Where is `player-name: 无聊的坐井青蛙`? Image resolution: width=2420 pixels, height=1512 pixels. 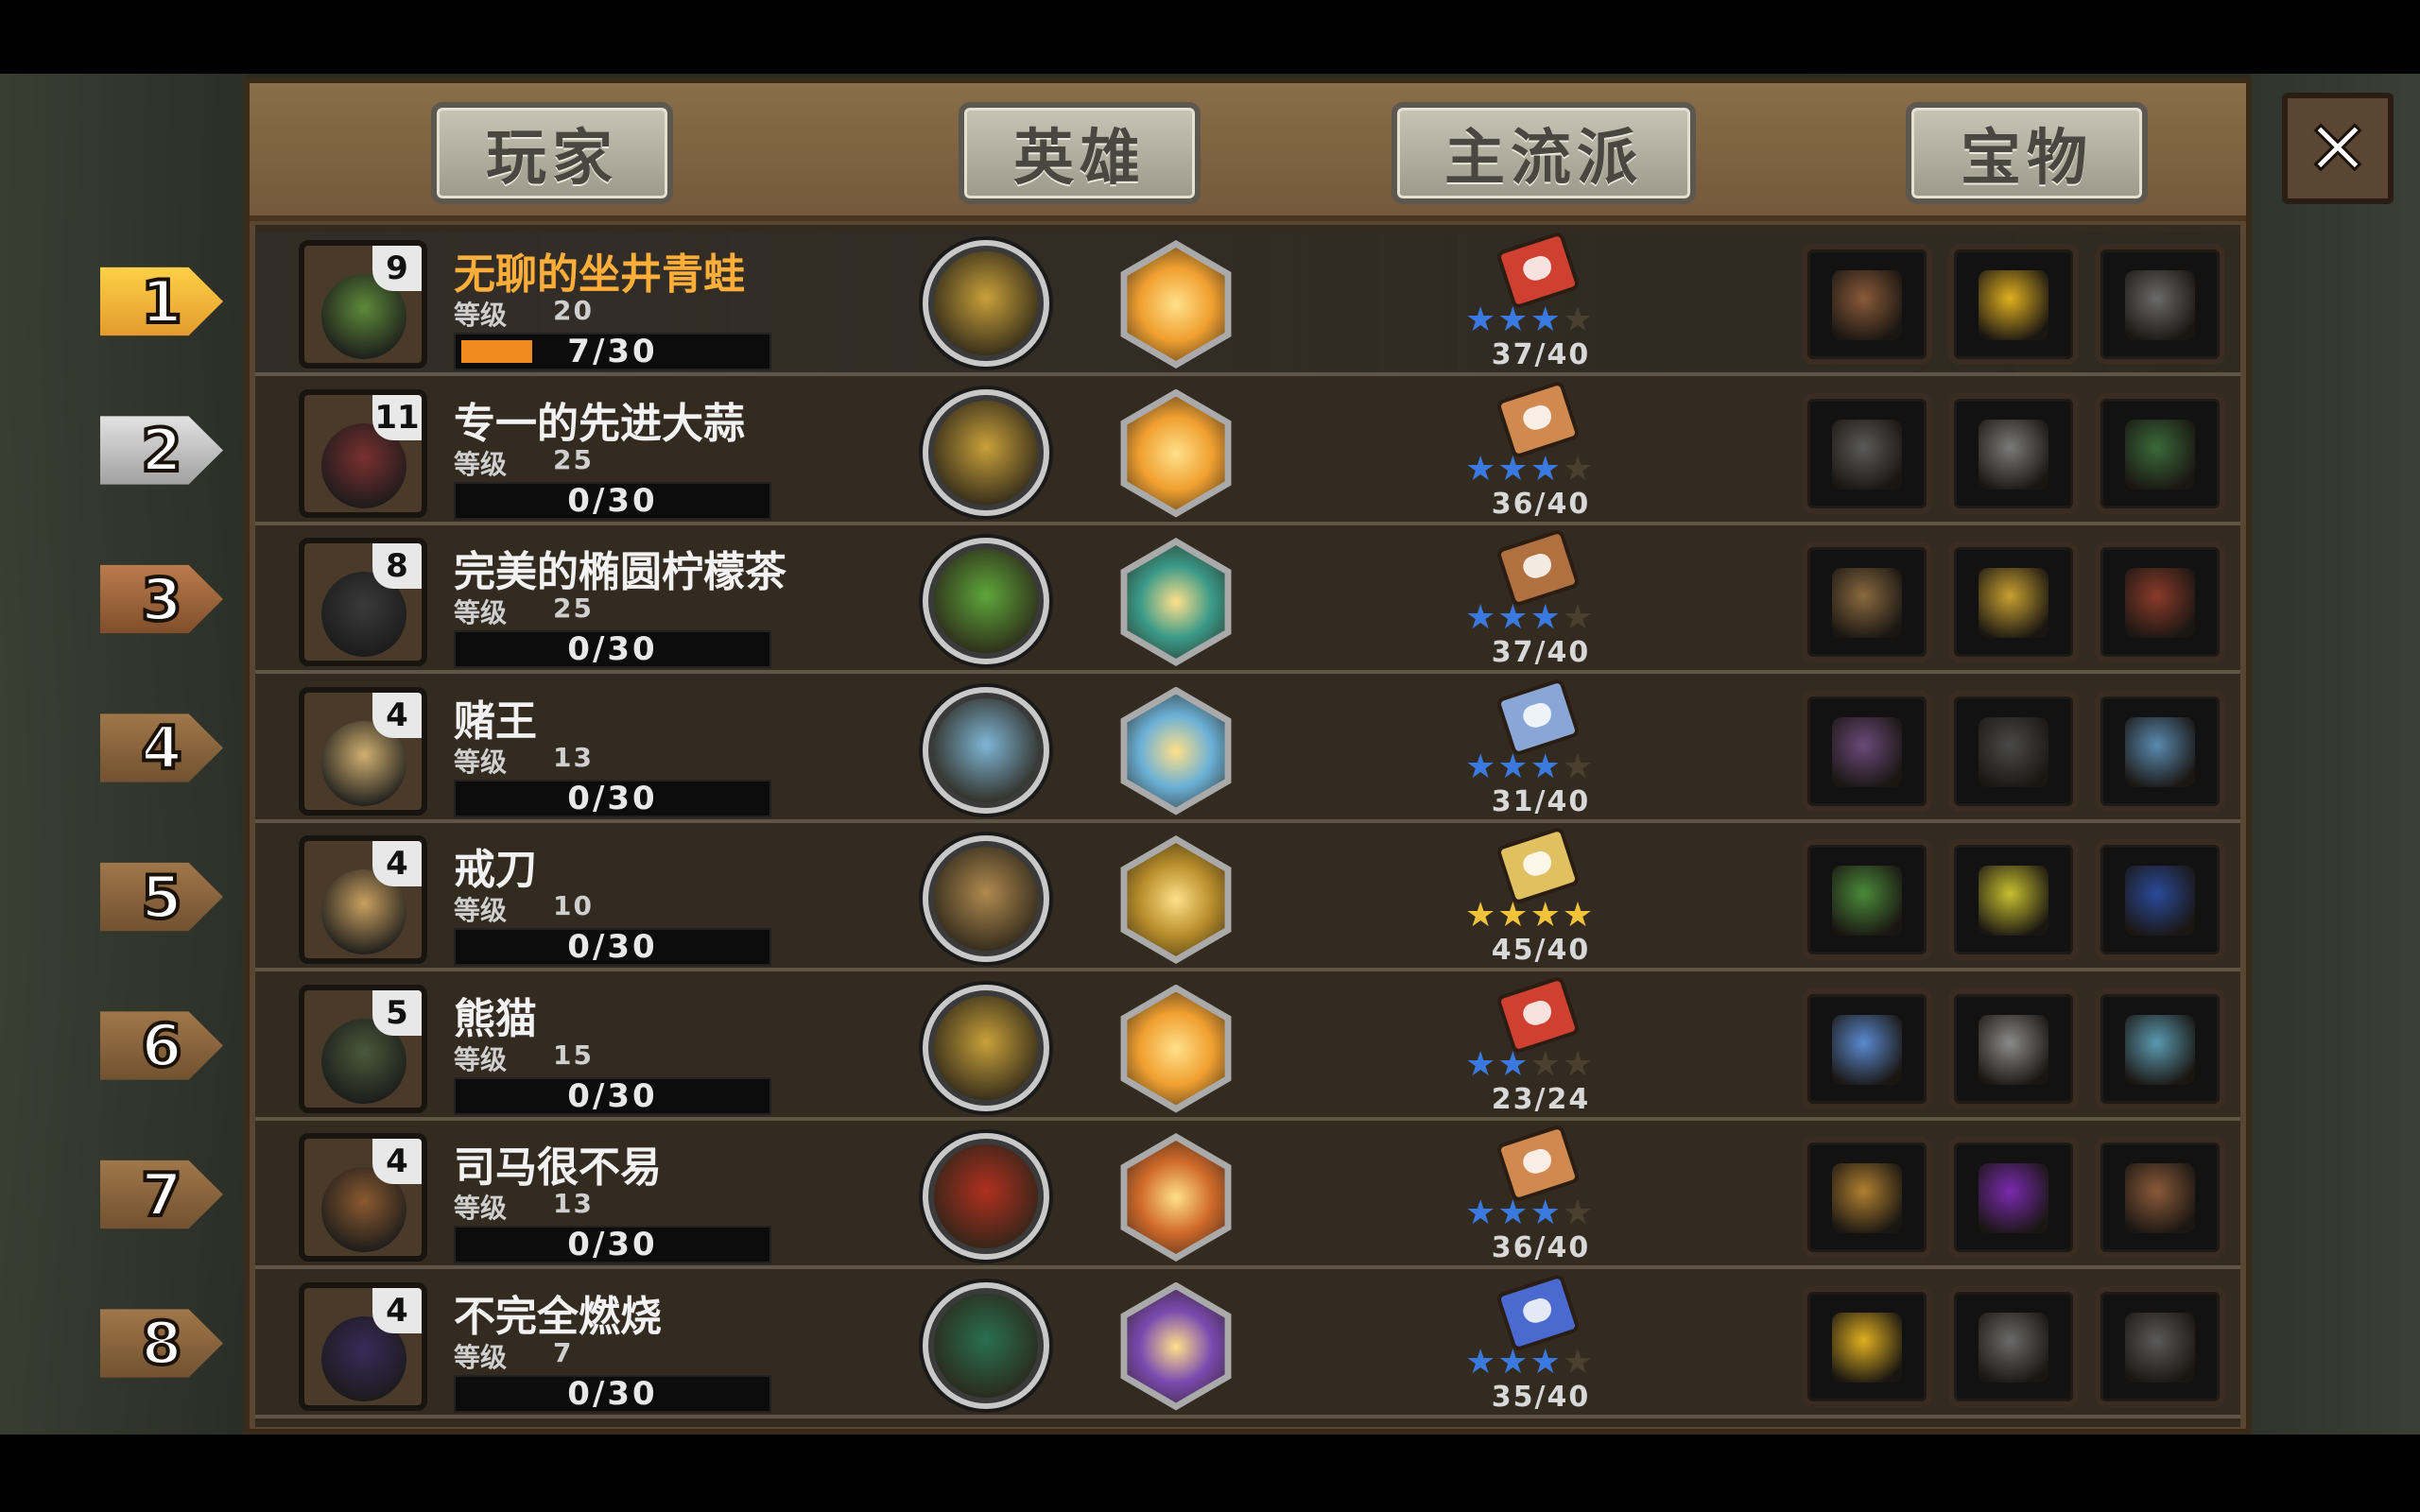
player-name: 无聊的坐井青蛙 is located at coordinates (600, 274).